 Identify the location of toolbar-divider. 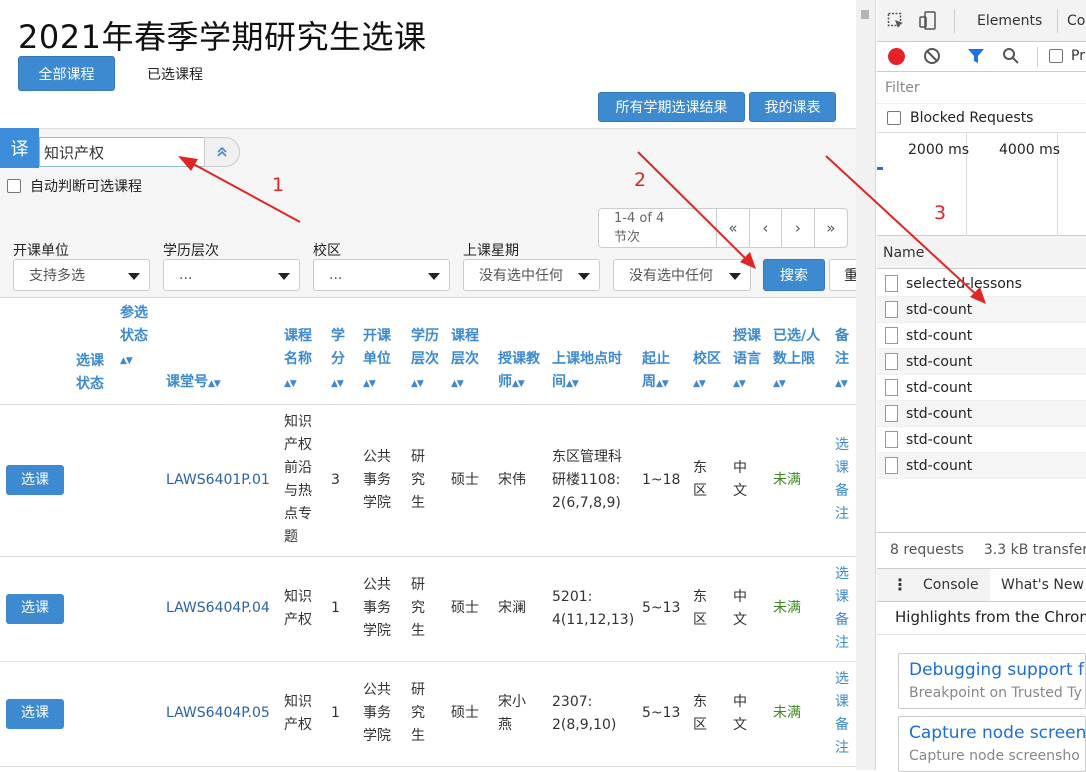
(954, 21).